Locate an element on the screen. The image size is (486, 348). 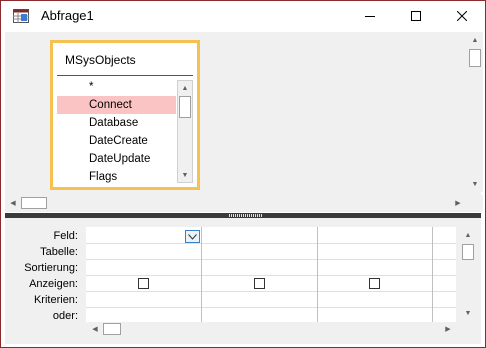
window-title: Abfrage1 is located at coordinates (67, 15).